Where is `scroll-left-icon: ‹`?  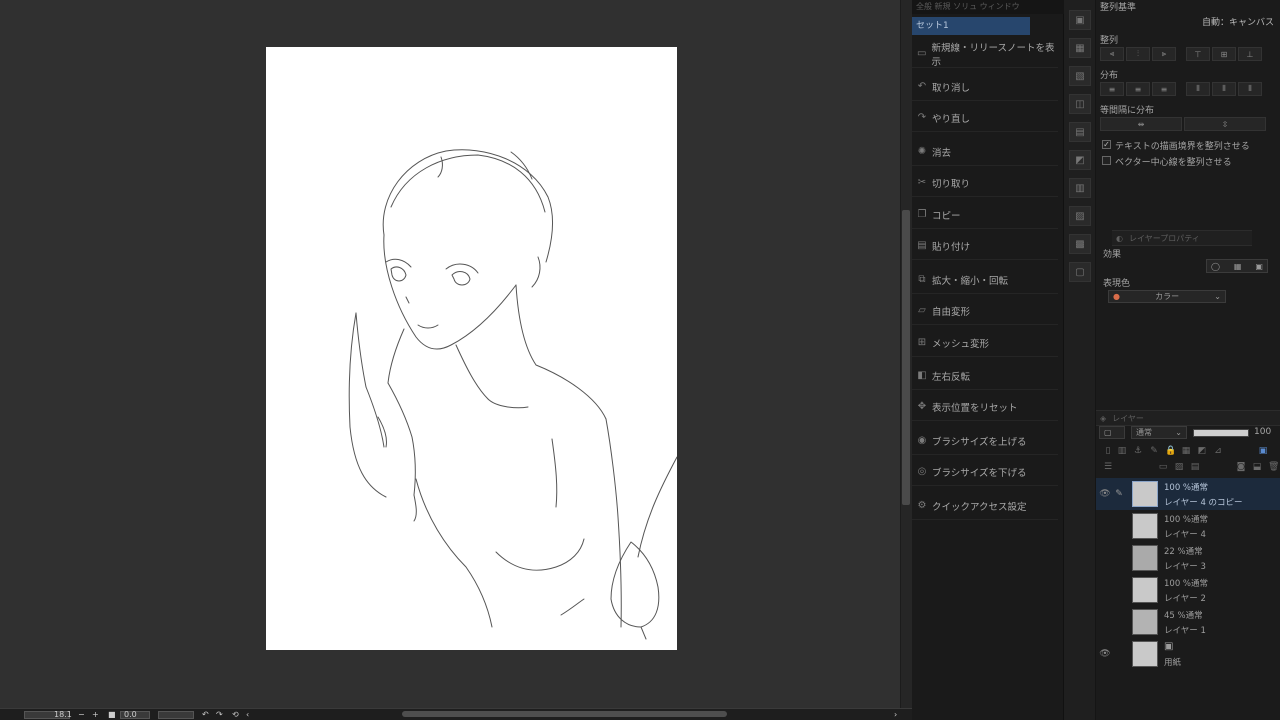 scroll-left-icon: ‹ is located at coordinates (247, 715).